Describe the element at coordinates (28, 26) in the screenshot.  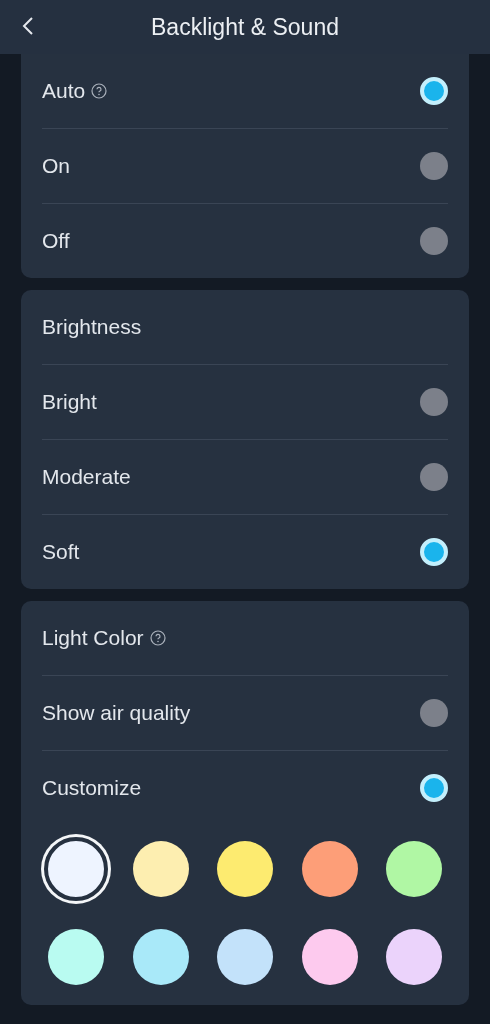
I see `back-icon` at that location.